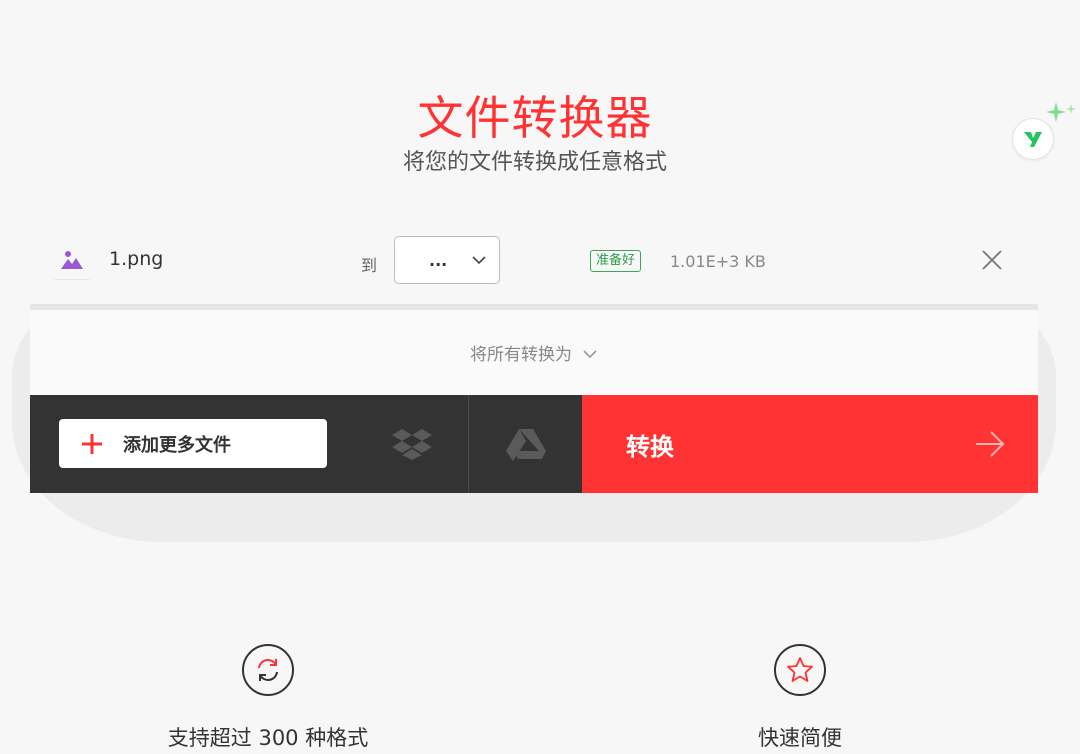 Image resolution: width=1080 pixels, height=754 pixels. I want to click on feature-formats: 支持超过 300 种格式, so click(268, 698).